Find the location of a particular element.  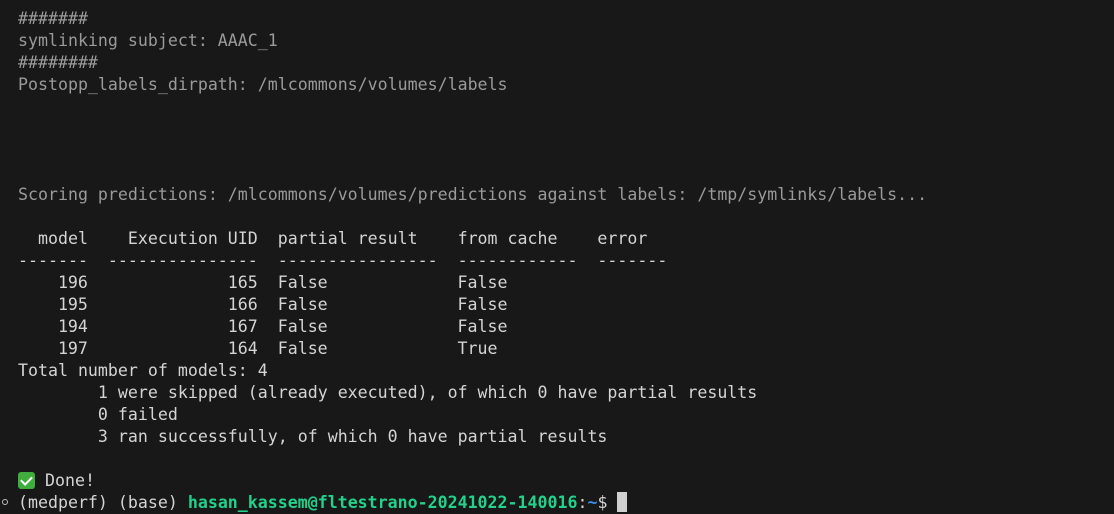

cell-model: 196 is located at coordinates (72, 282).